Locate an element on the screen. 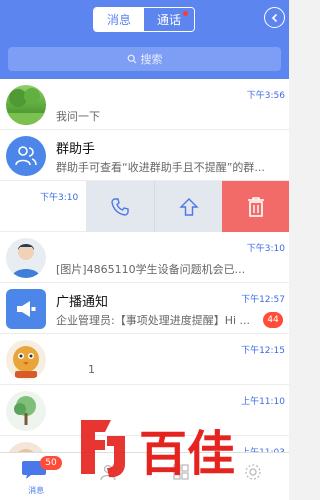 This screenshot has height=500, width=320. segmented-control: 消息 通话 is located at coordinates (144, 19).